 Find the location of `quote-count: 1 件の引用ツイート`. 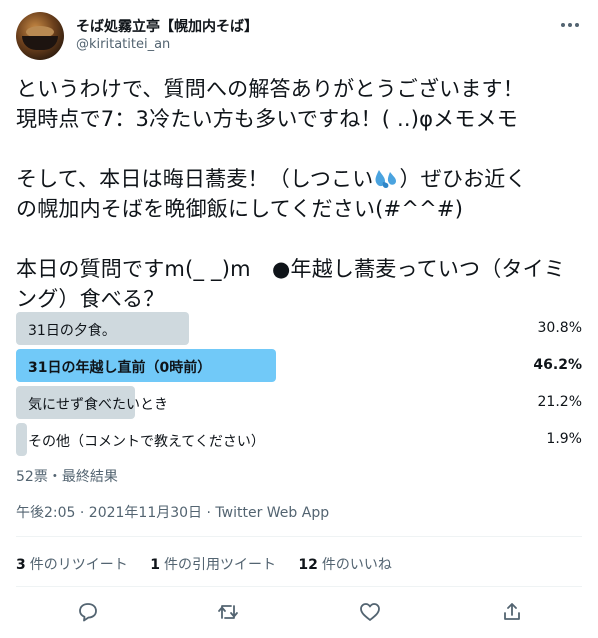

quote-count: 1 件の引用ツイート is located at coordinates (213, 565).